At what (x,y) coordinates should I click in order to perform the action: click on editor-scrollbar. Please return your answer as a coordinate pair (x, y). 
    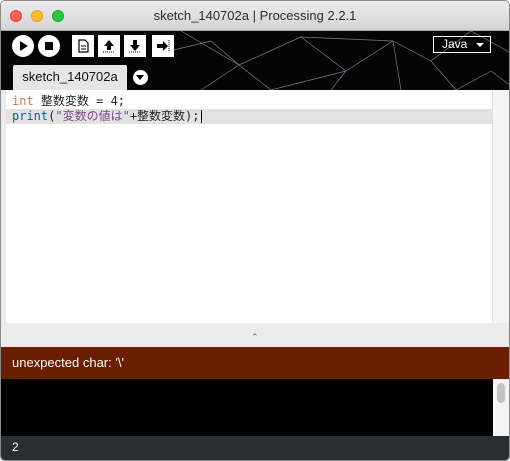
    Looking at the image, I should click on (500, 206).